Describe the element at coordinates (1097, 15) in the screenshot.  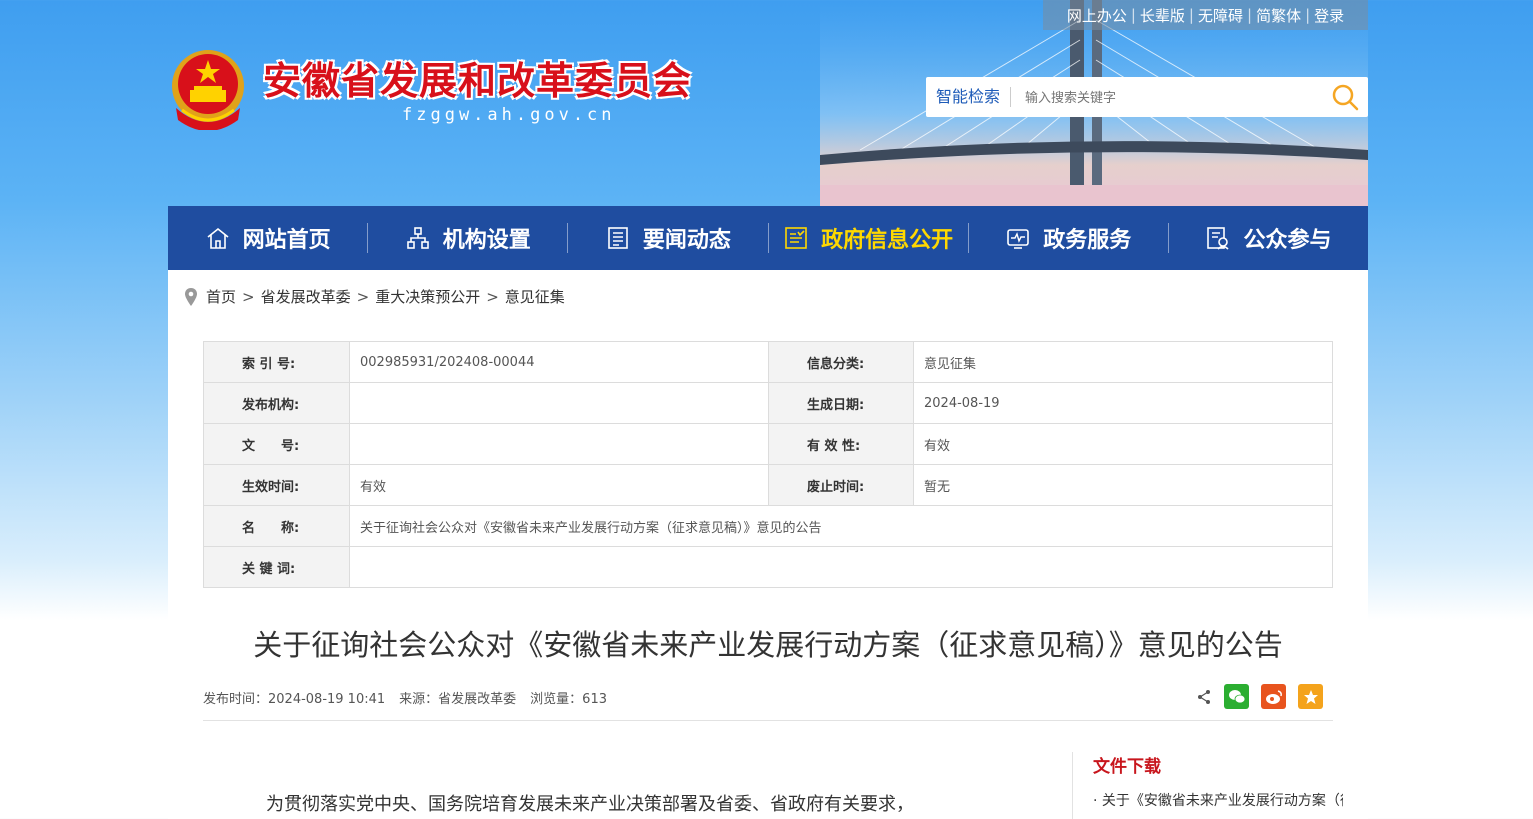
I see `toplink-online-office: 网上办公` at that location.